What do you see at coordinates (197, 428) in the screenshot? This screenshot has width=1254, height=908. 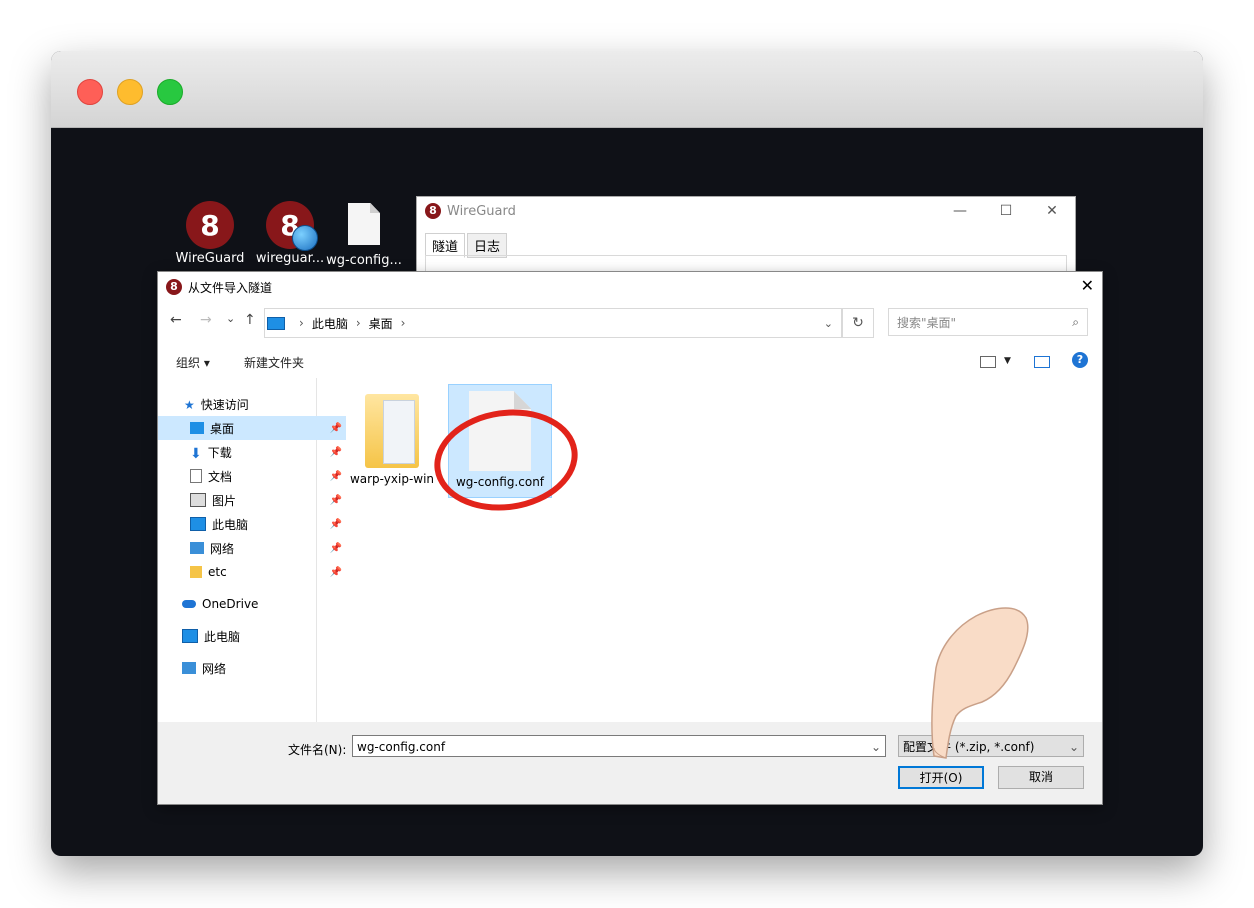 I see `desktop-icon` at bounding box center [197, 428].